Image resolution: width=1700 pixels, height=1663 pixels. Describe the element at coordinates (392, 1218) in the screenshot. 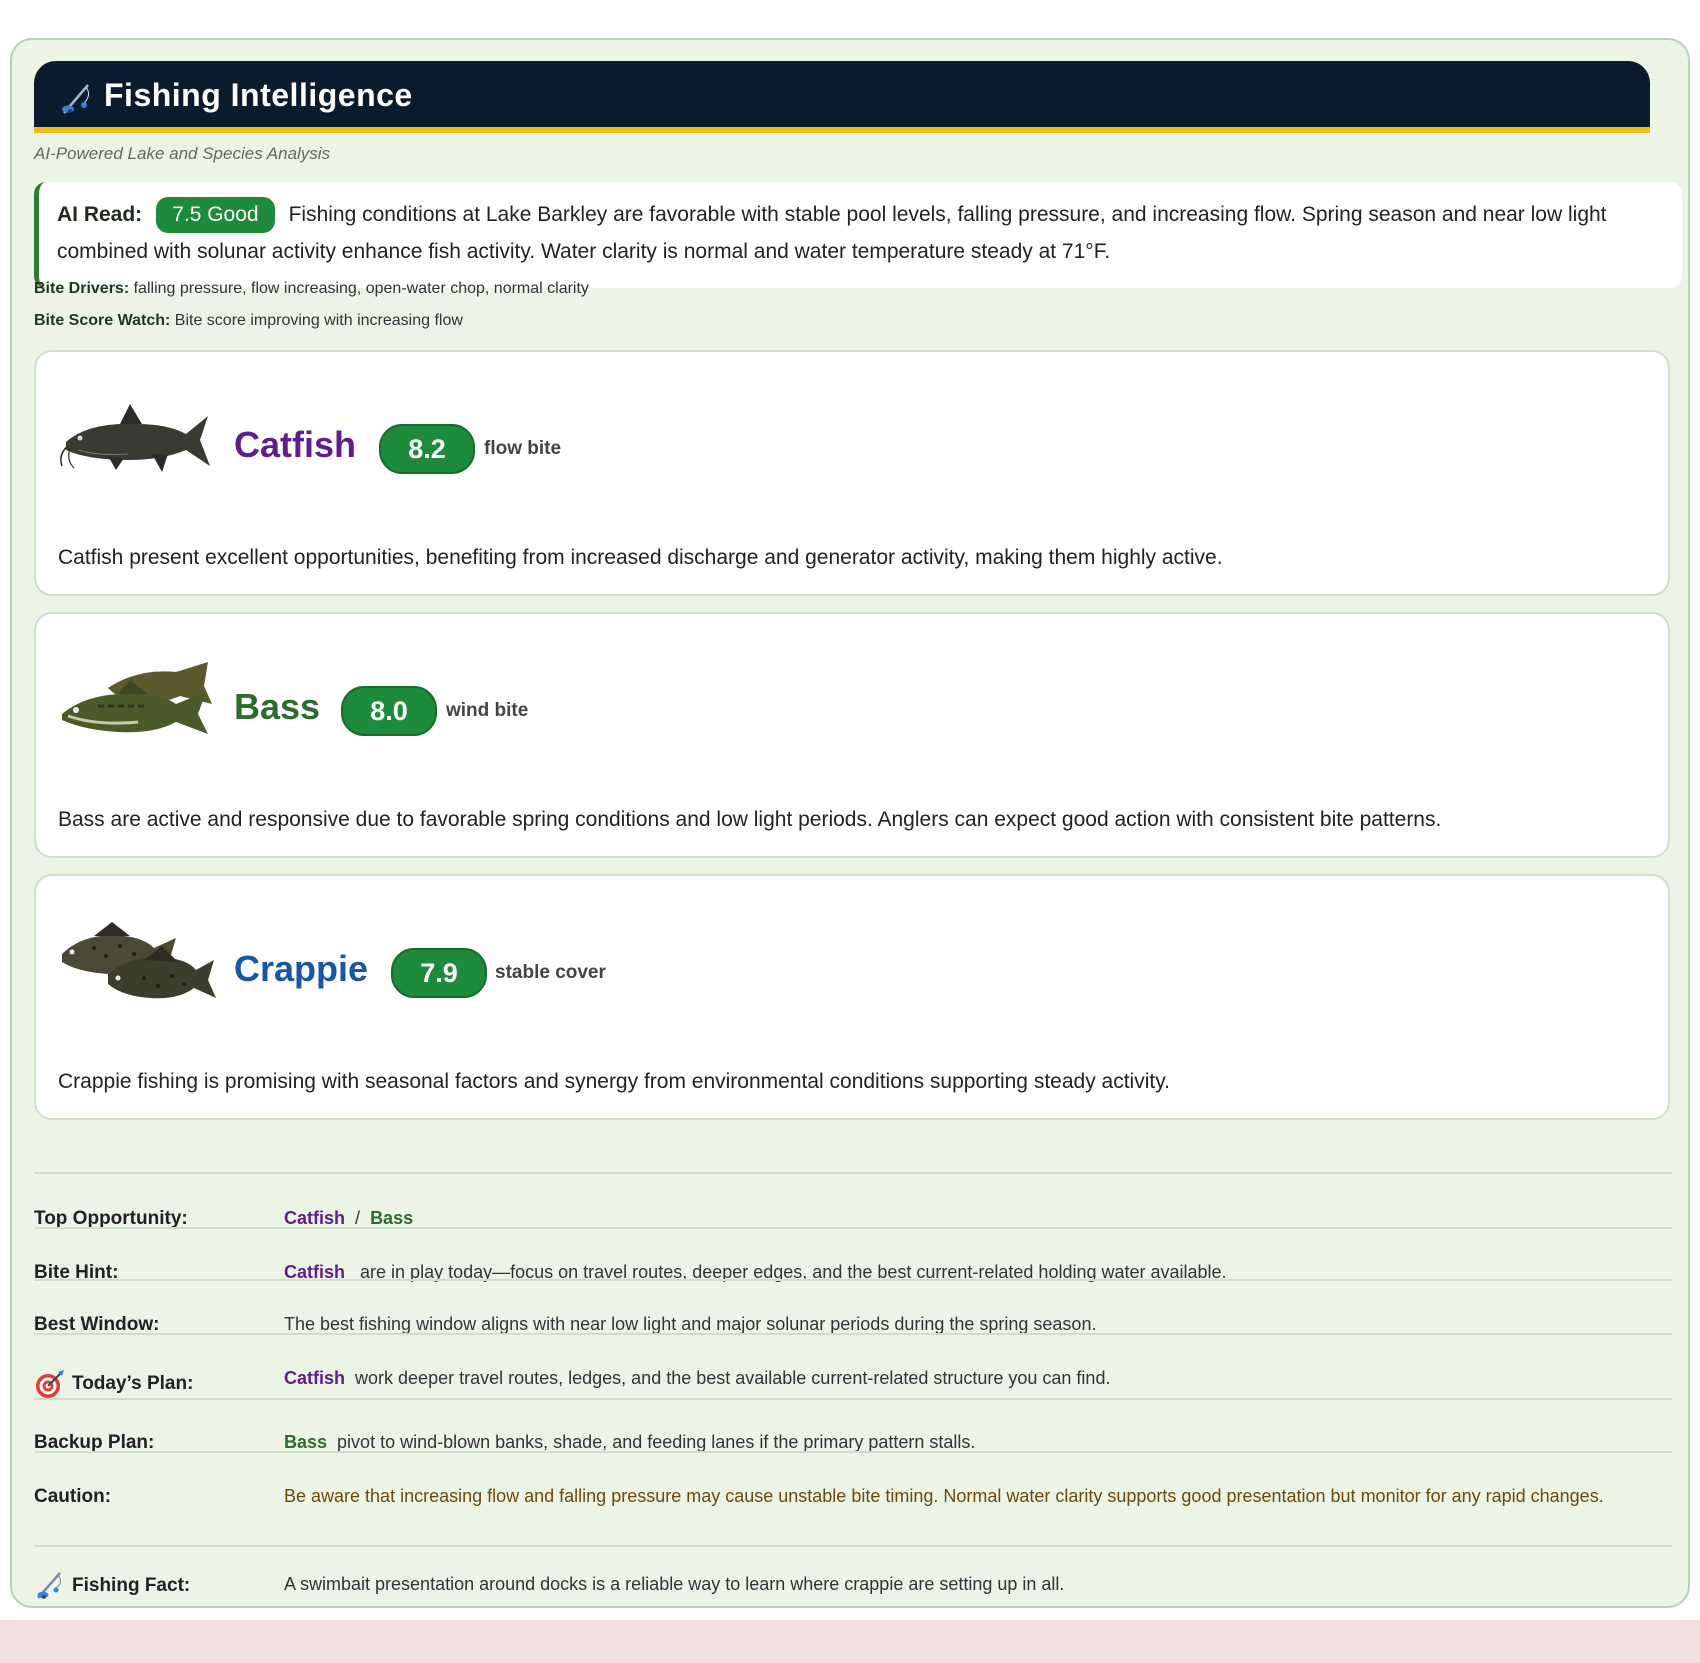

I see `top-opportunity-species-b: Bass` at that location.